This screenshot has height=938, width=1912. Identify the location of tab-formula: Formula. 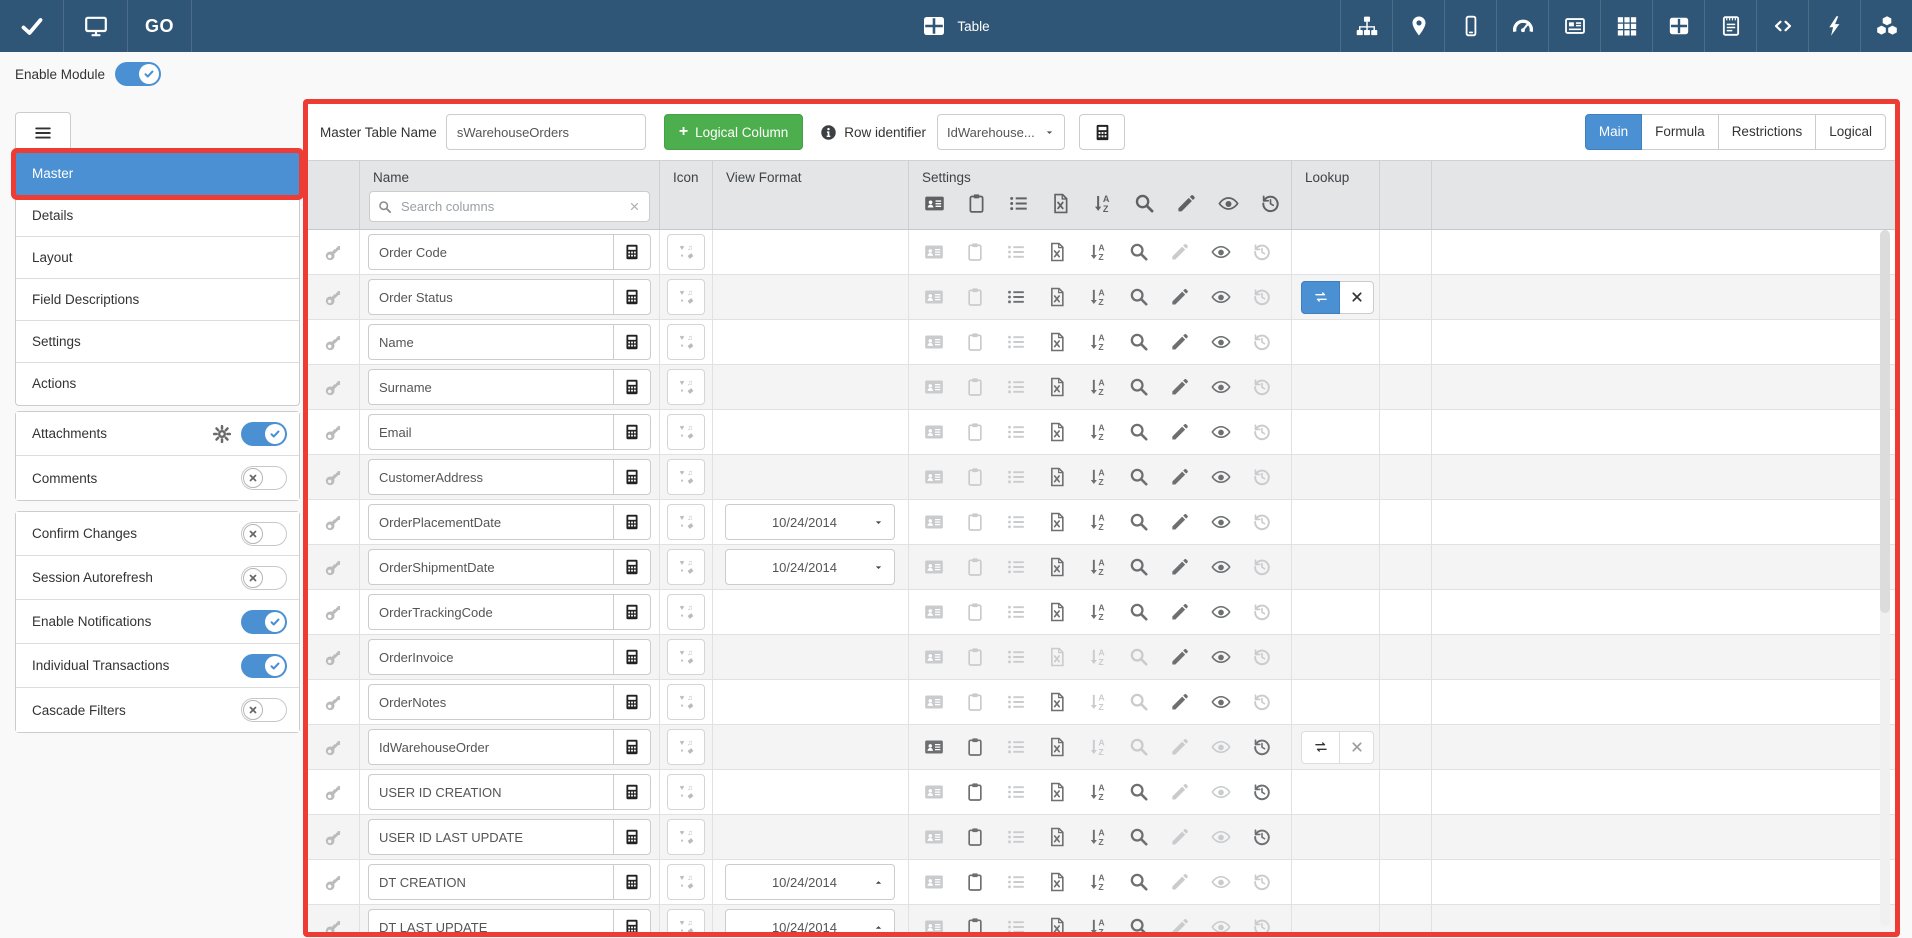
(1680, 132).